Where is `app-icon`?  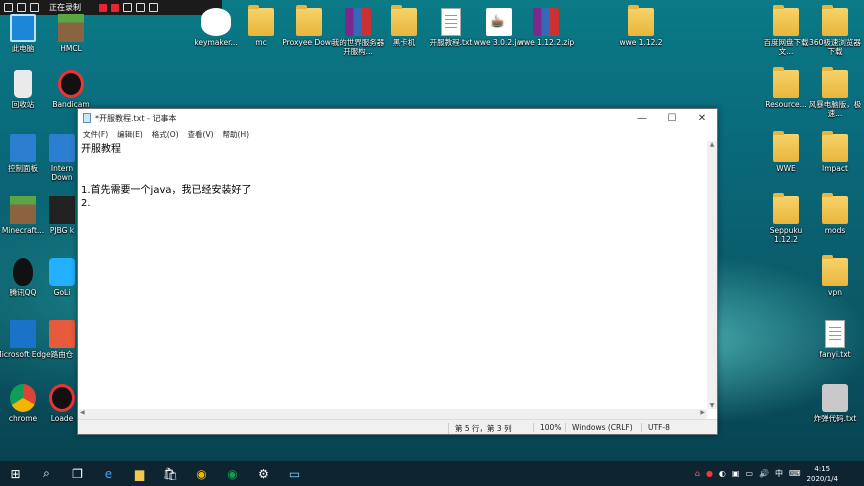
app-icon is located at coordinates (62, 272).